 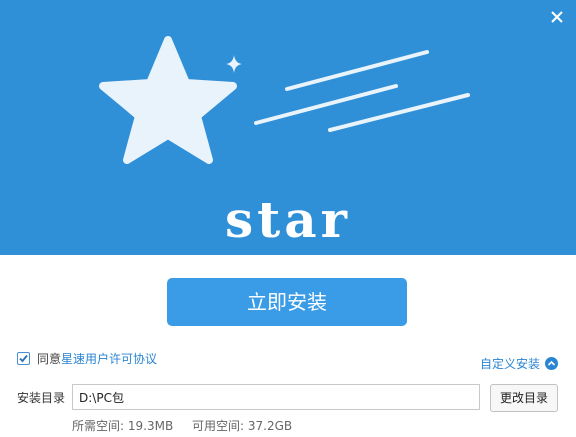 I want to click on available-space-value: 37.2GB, so click(x=270, y=426).